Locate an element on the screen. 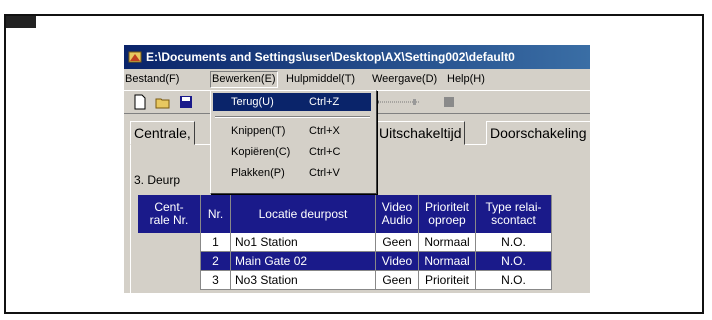  cell-nr: 1 is located at coordinates (216, 242).